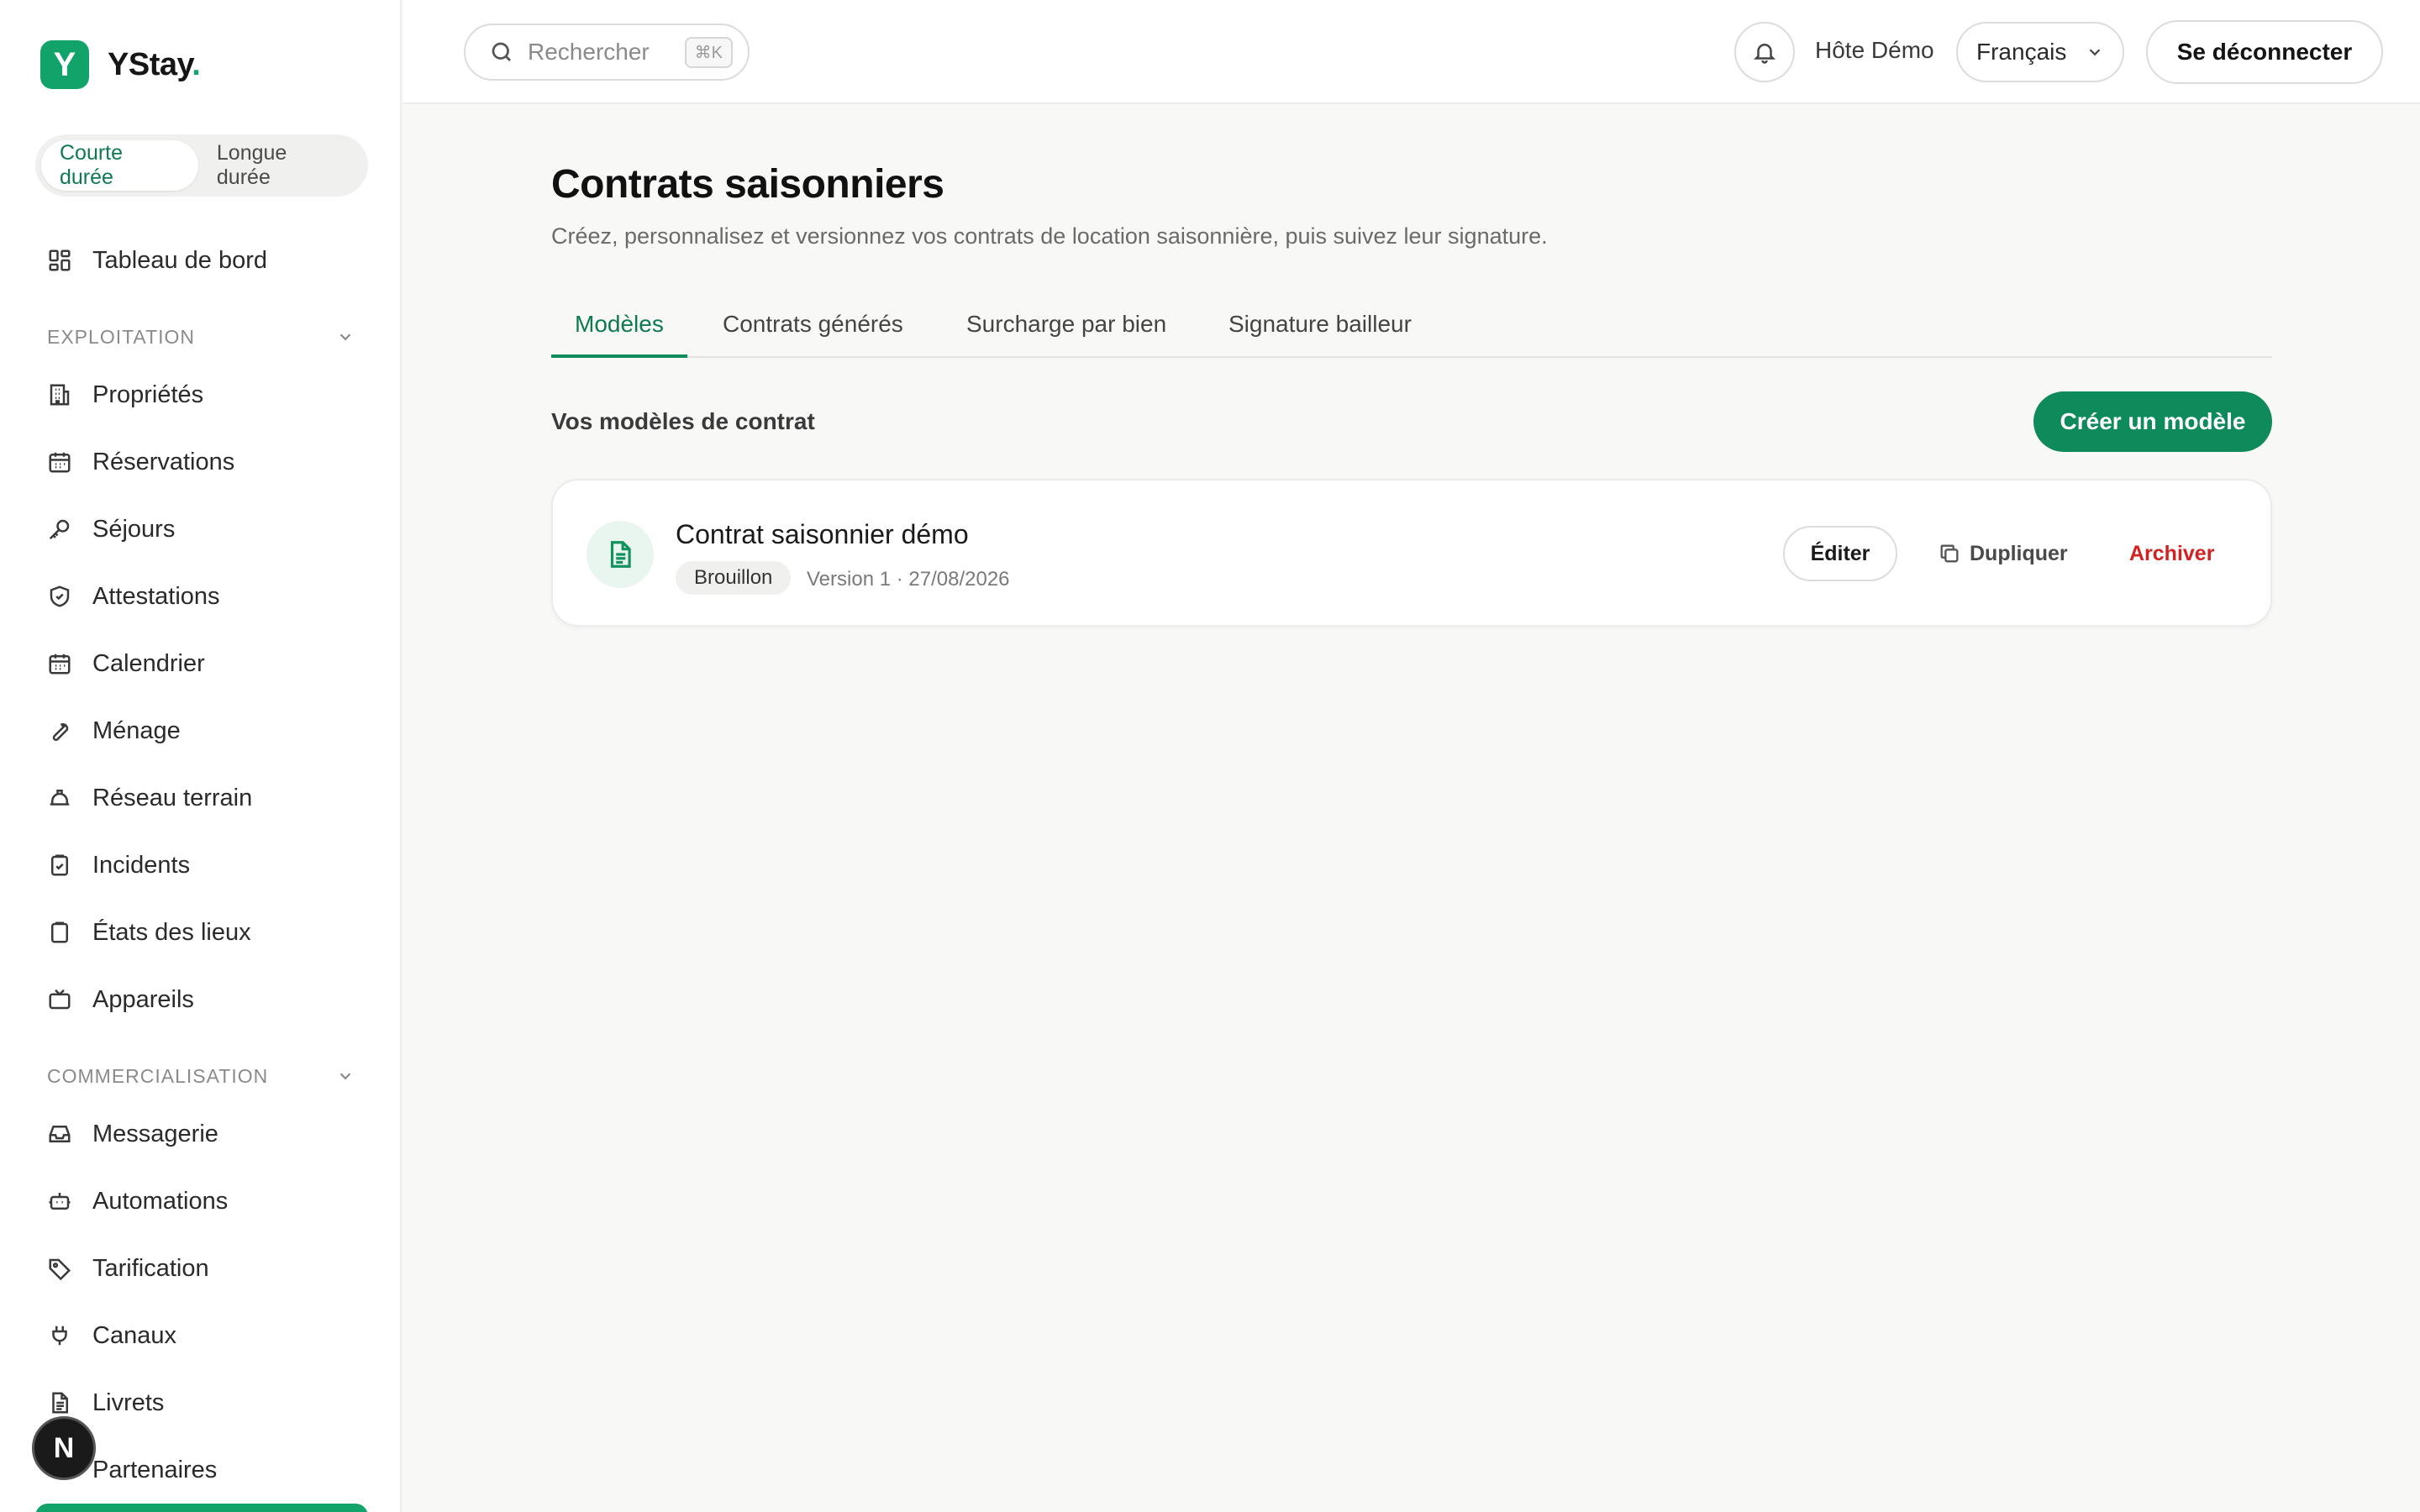  What do you see at coordinates (136, 730) in the screenshot?
I see `sidebar-item-label: Ménage` at bounding box center [136, 730].